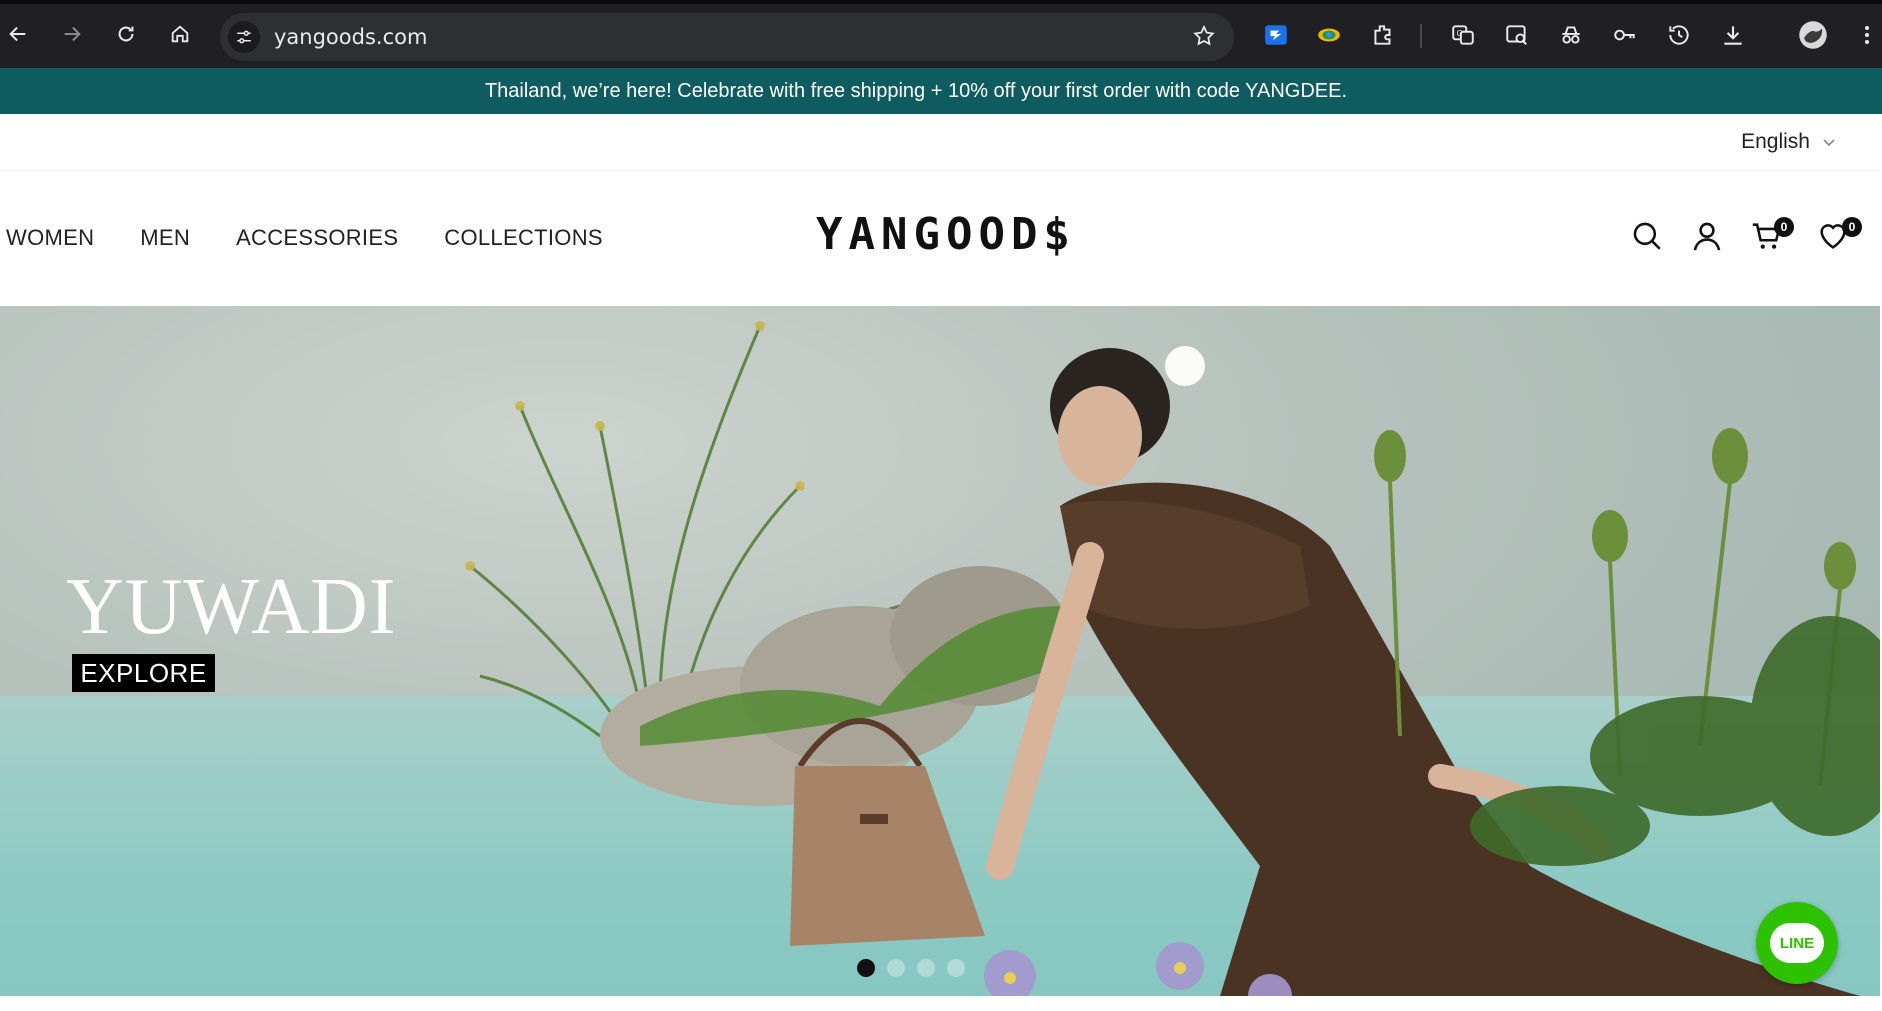 The image size is (1882, 1011). Describe the element at coordinates (1571, 35) in the screenshot. I see `incognito-icon` at that location.